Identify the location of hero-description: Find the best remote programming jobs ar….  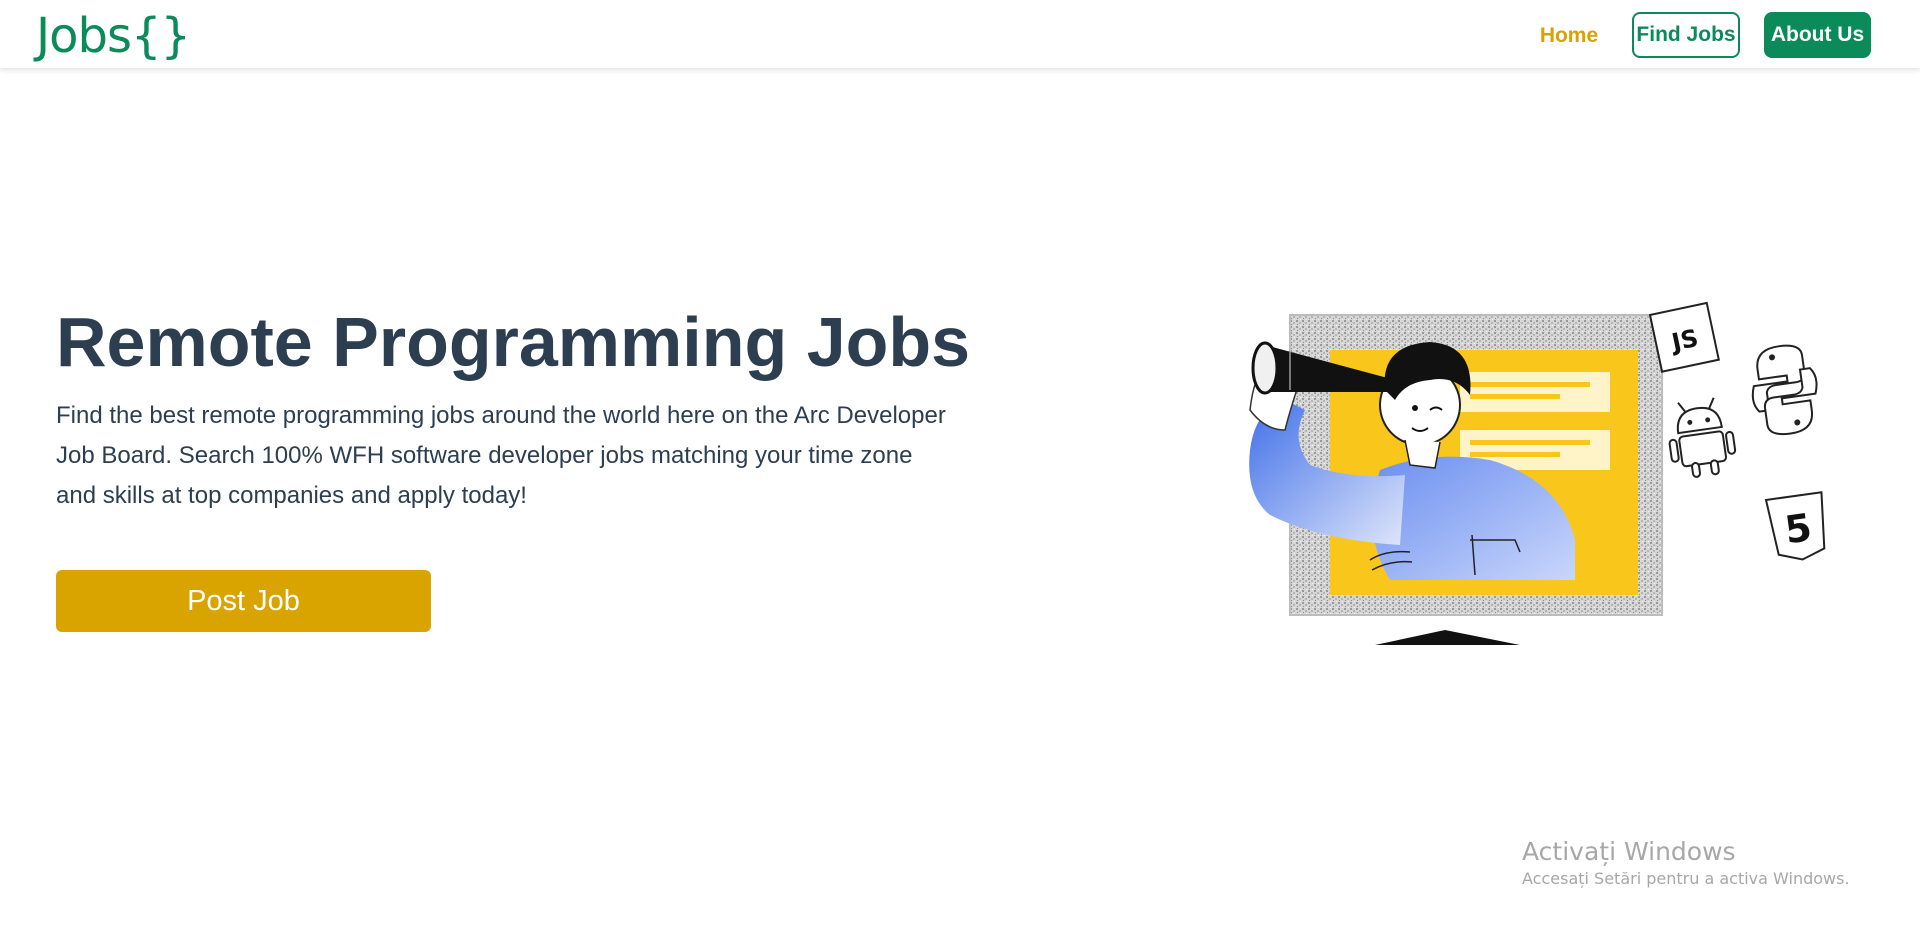
(501, 455).